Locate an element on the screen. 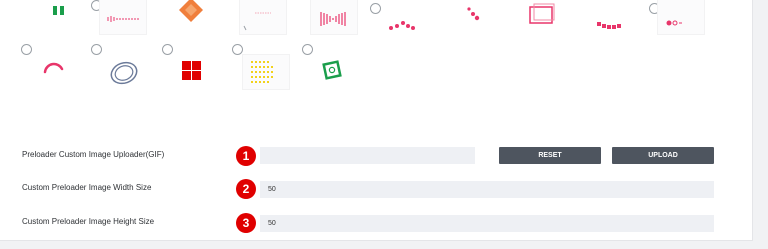 The image size is (768, 249). step-badge-3: 3 is located at coordinates (246, 223).